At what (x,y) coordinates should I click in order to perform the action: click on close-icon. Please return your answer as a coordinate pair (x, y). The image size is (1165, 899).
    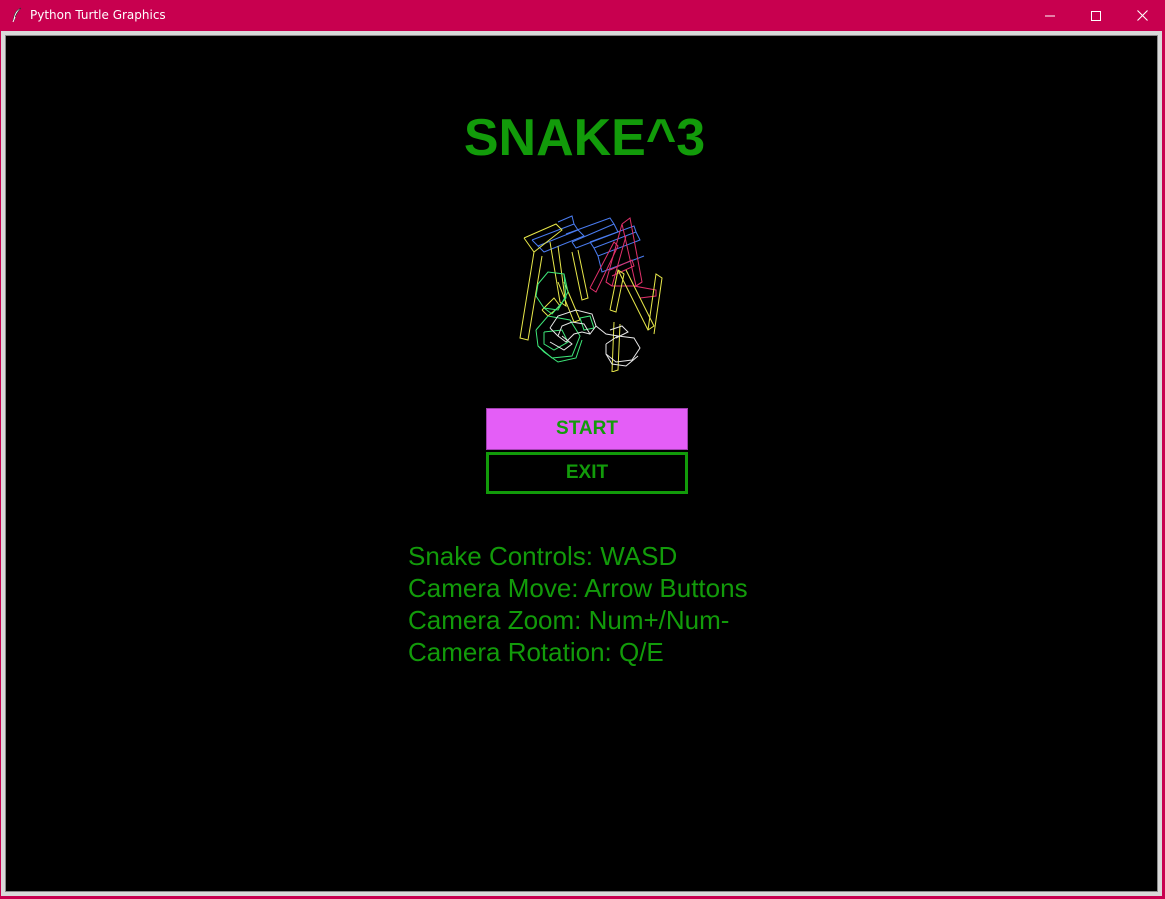
    Looking at the image, I should click on (1142, 15).